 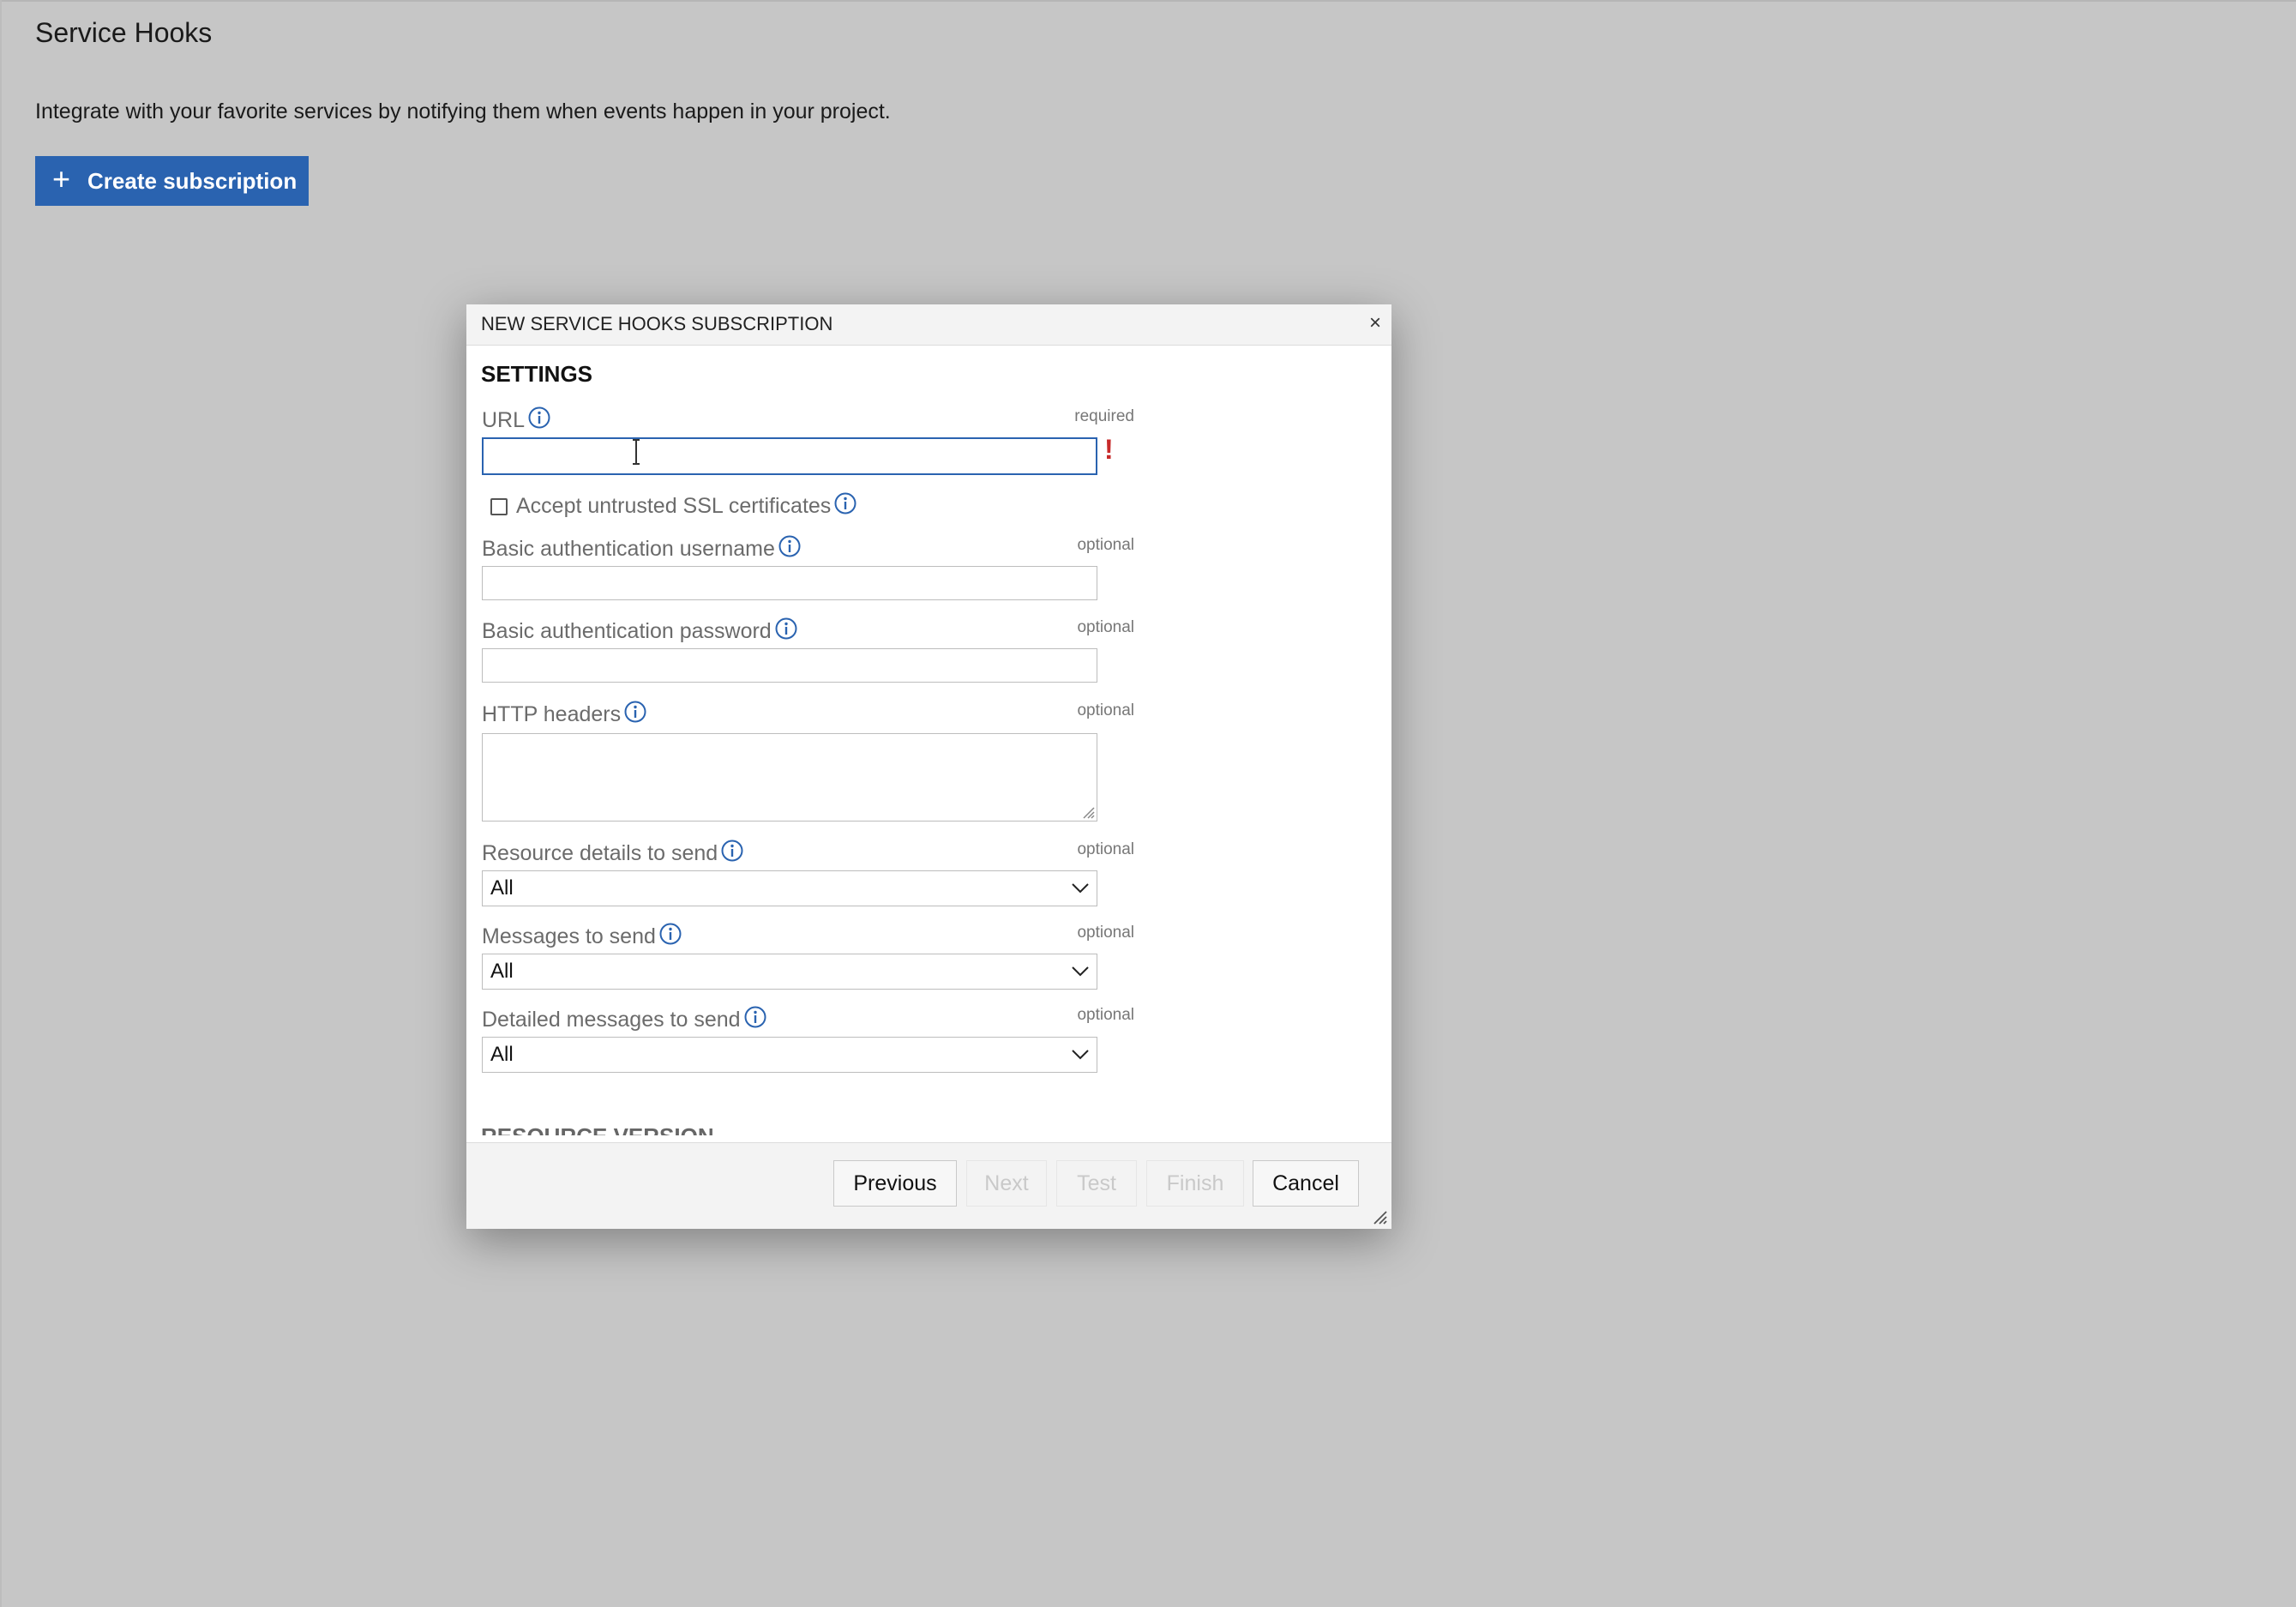 What do you see at coordinates (502, 888) in the screenshot?
I see `resource-details-selected: All` at bounding box center [502, 888].